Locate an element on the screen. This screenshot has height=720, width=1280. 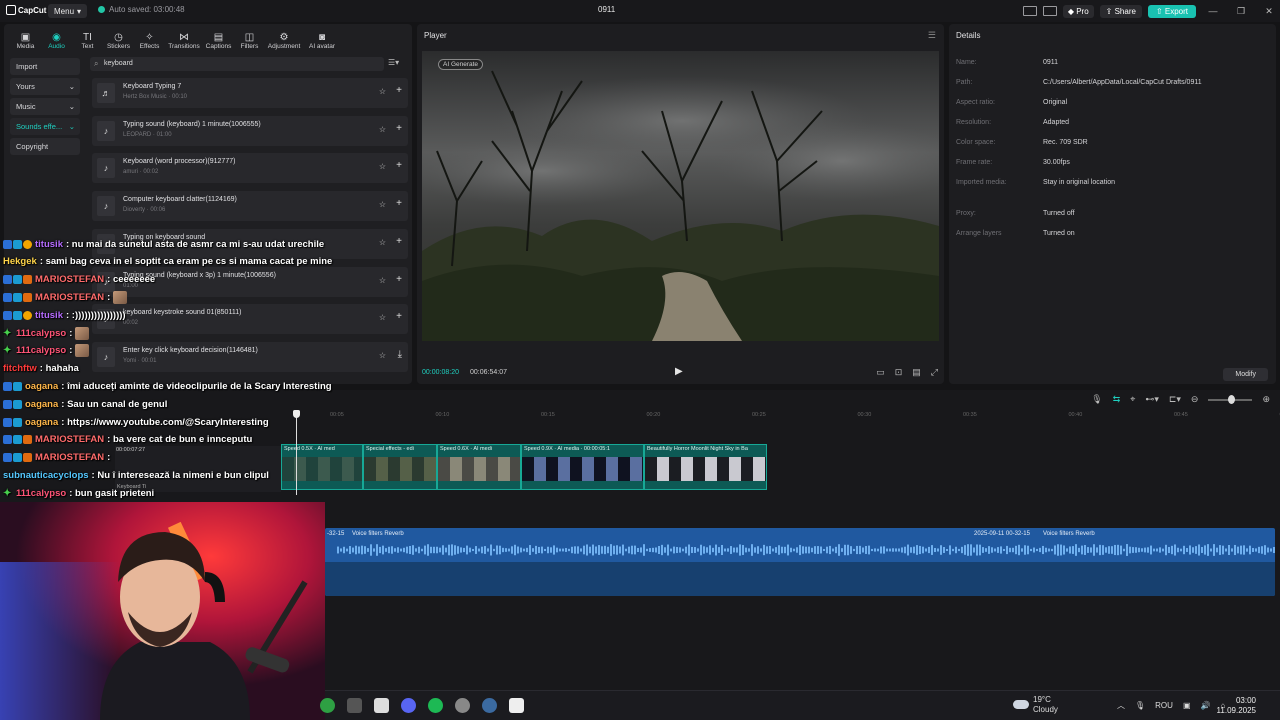
snap-icon: ⊷▾ is located at coordinates (1152, 399).